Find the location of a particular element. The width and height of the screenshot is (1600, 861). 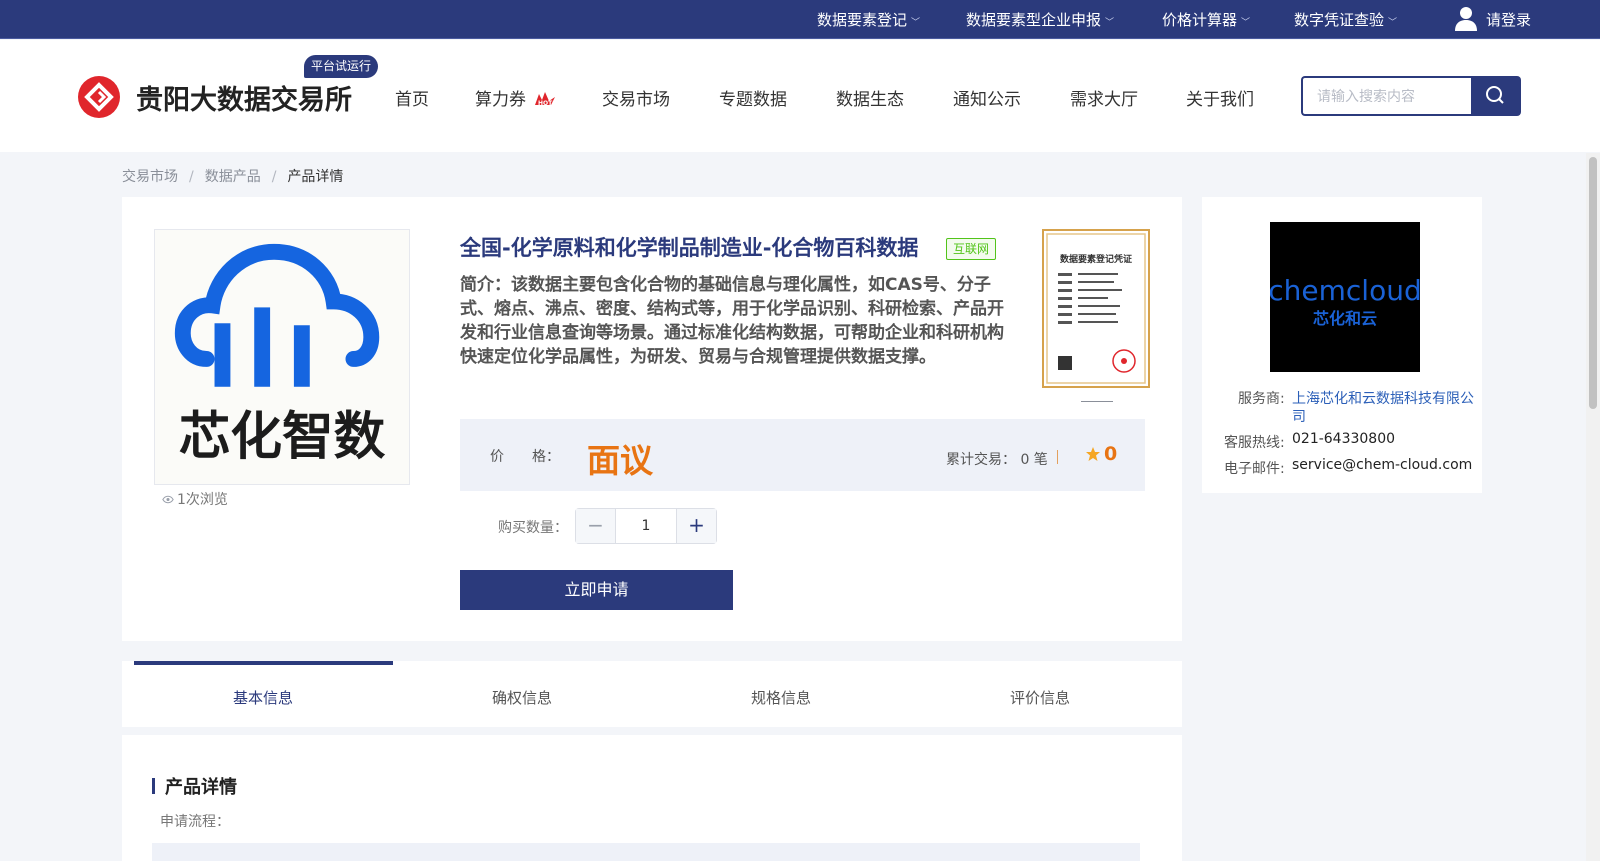

nav-home: 首页 is located at coordinates (412, 97).